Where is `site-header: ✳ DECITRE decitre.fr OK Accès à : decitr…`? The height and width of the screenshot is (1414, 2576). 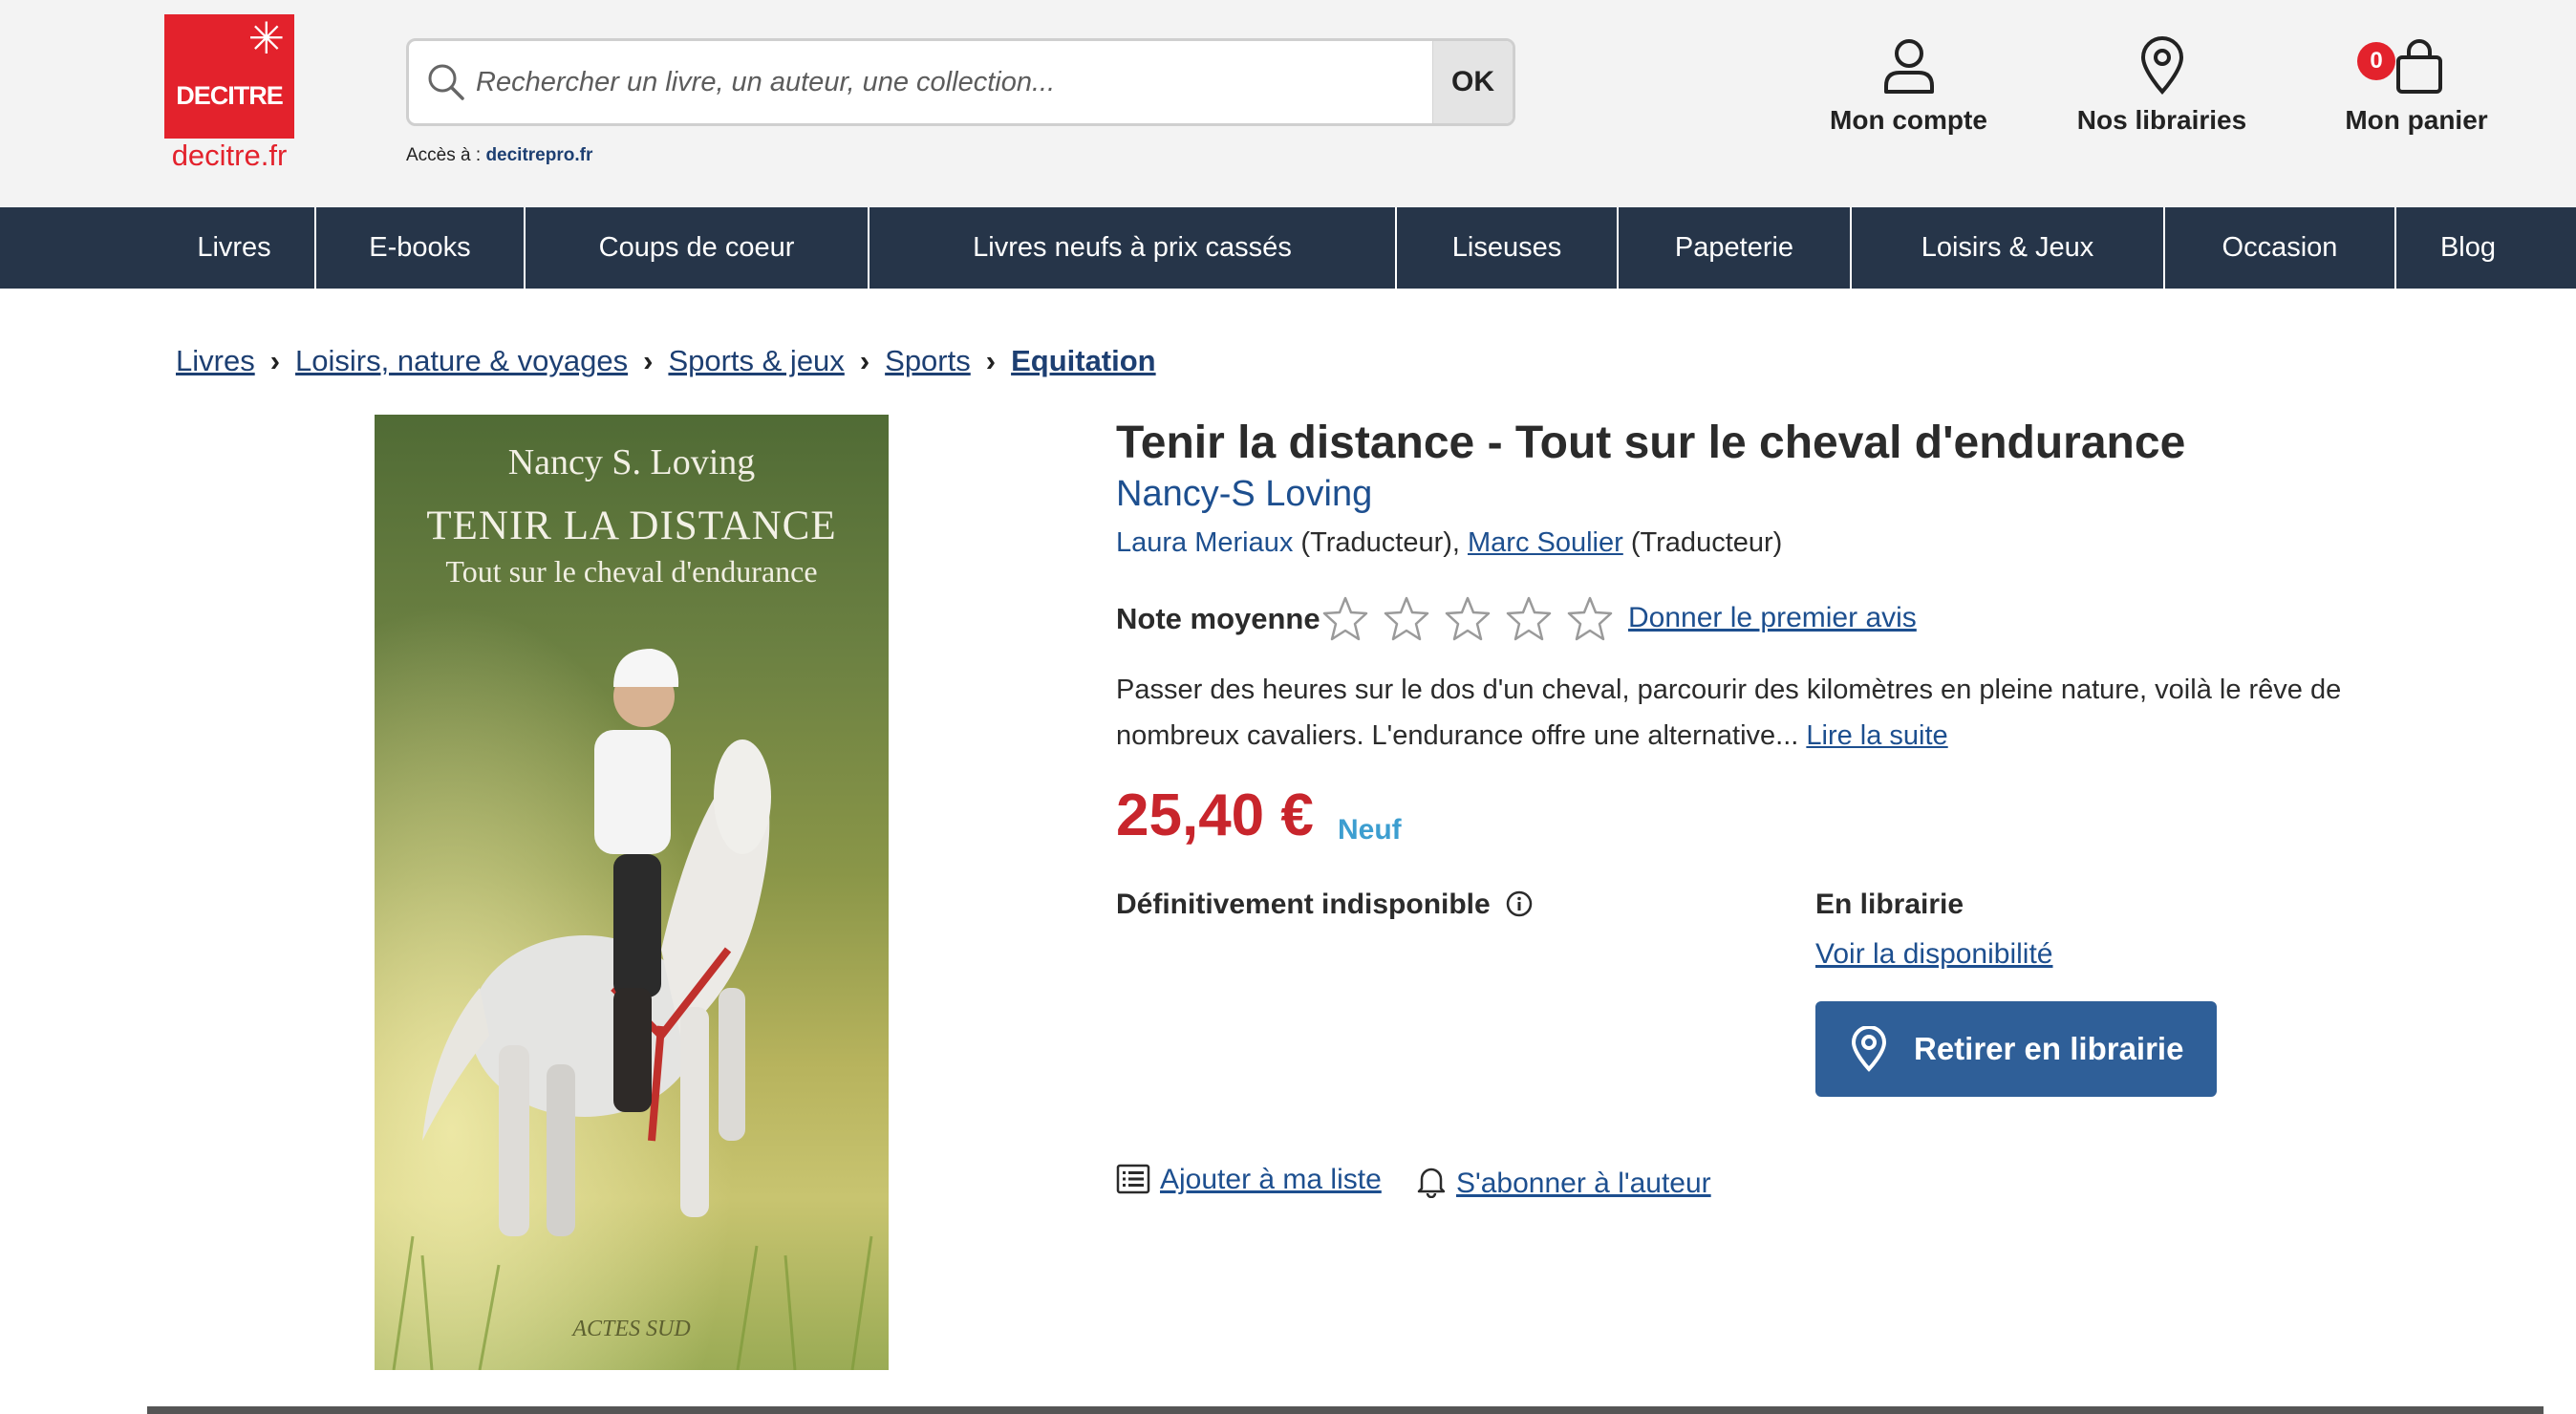 site-header: ✳ DECITRE decitre.fr OK Accès à : decitr… is located at coordinates (1288, 103).